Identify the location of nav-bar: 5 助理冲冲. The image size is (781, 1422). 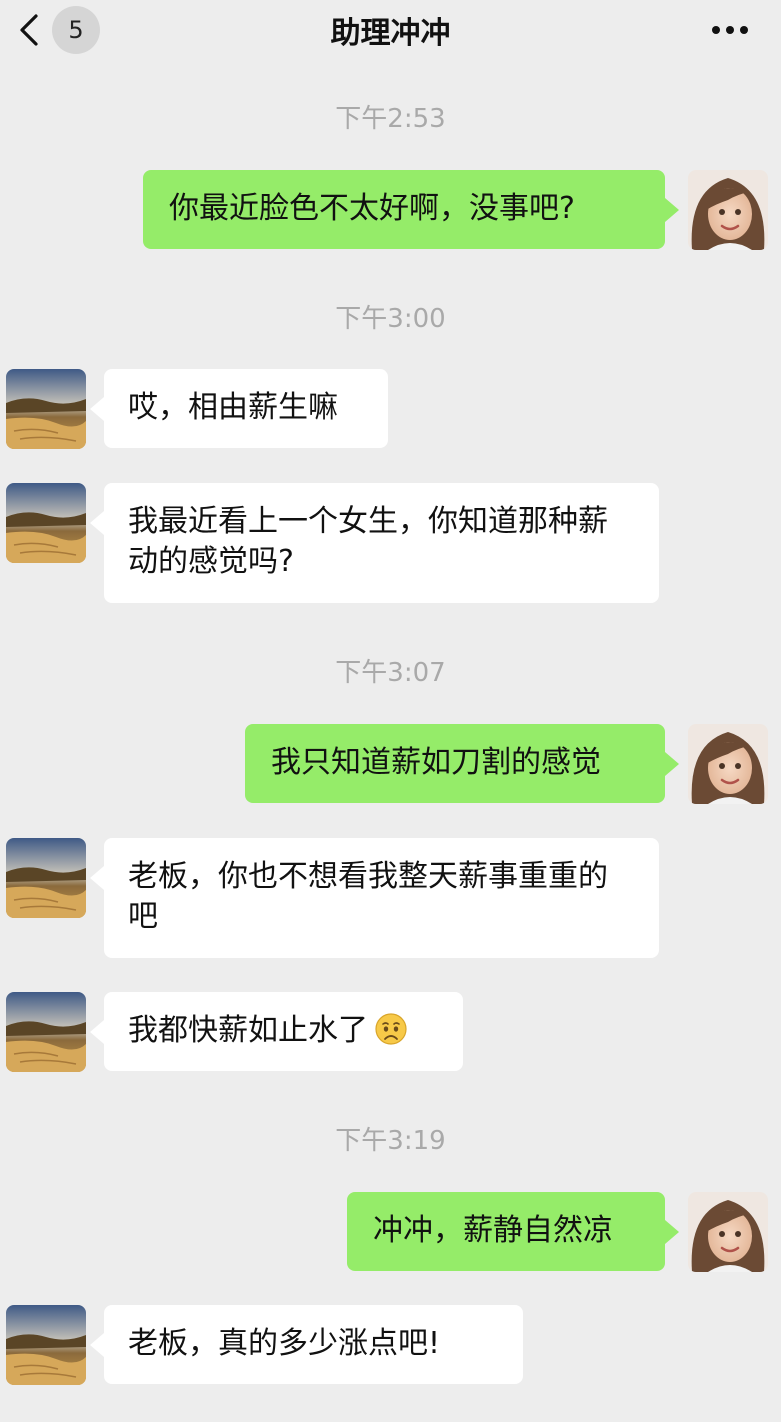
(390, 31).